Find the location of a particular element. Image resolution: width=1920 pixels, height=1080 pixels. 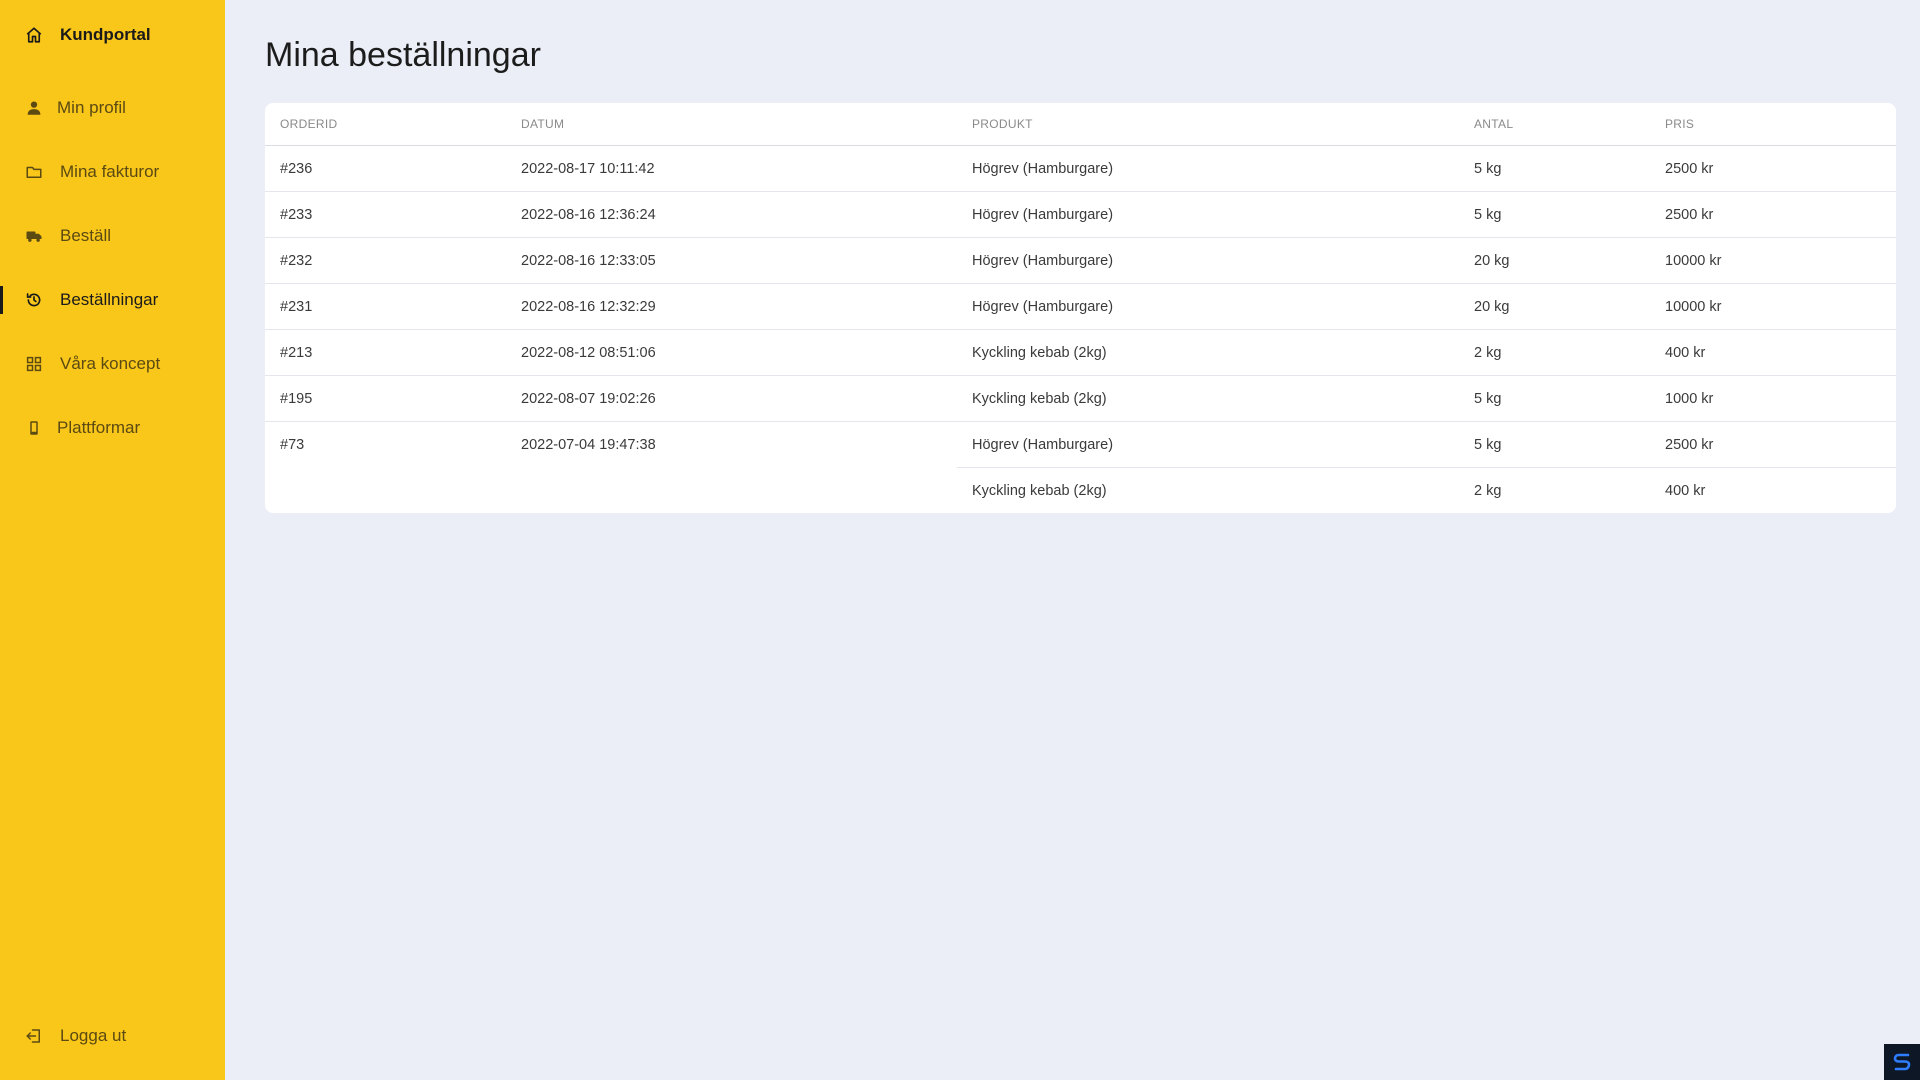

table-row: Kyckling kebab (2kg) 2 kg 400 kr is located at coordinates (1080, 491).